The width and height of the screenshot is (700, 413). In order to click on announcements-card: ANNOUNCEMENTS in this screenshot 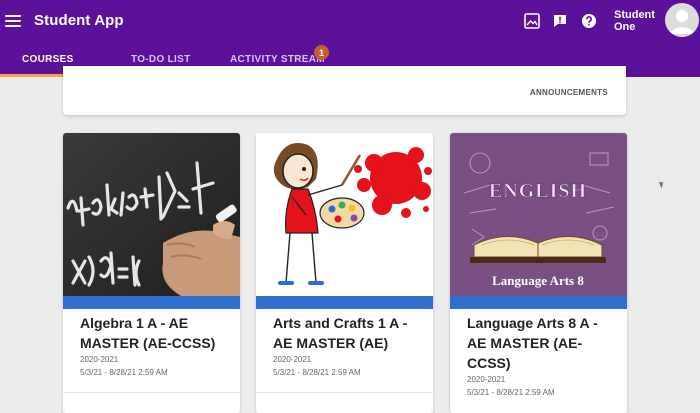, I will do `click(344, 90)`.